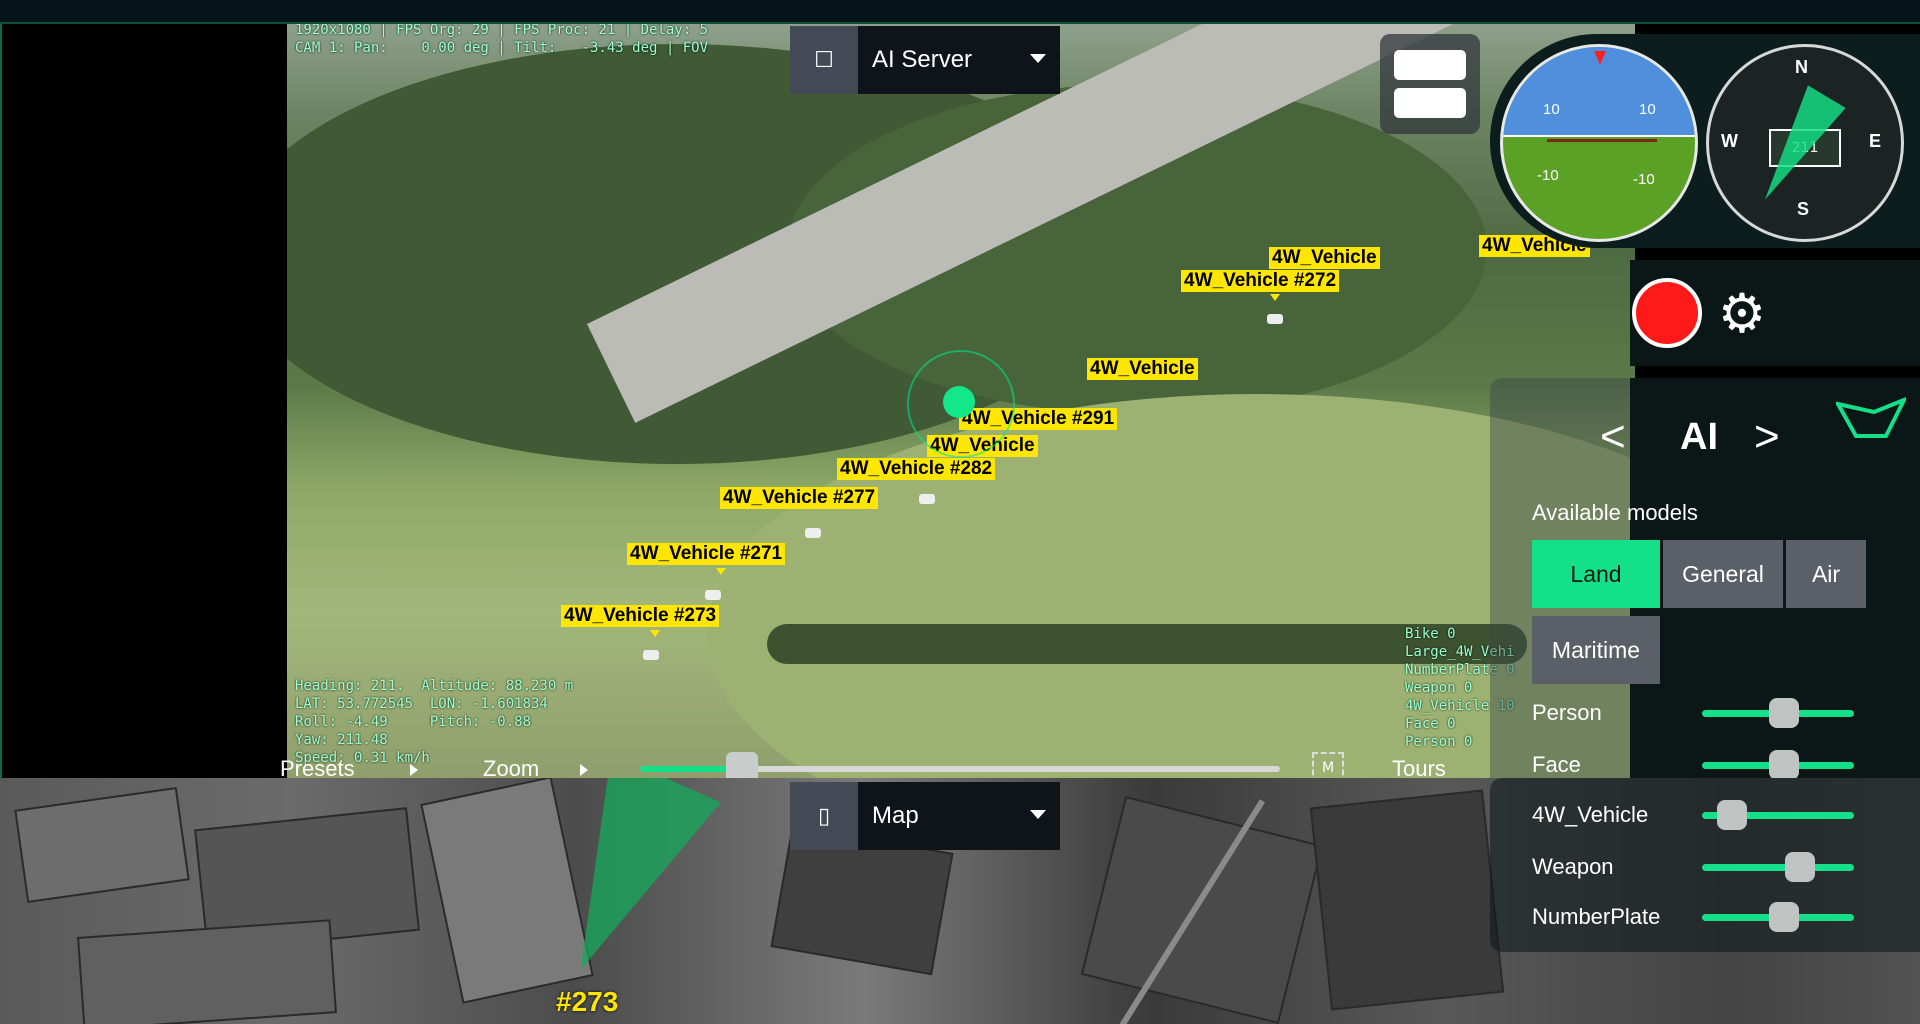  I want to click on ai-server-checkbox: ☐, so click(824, 60).